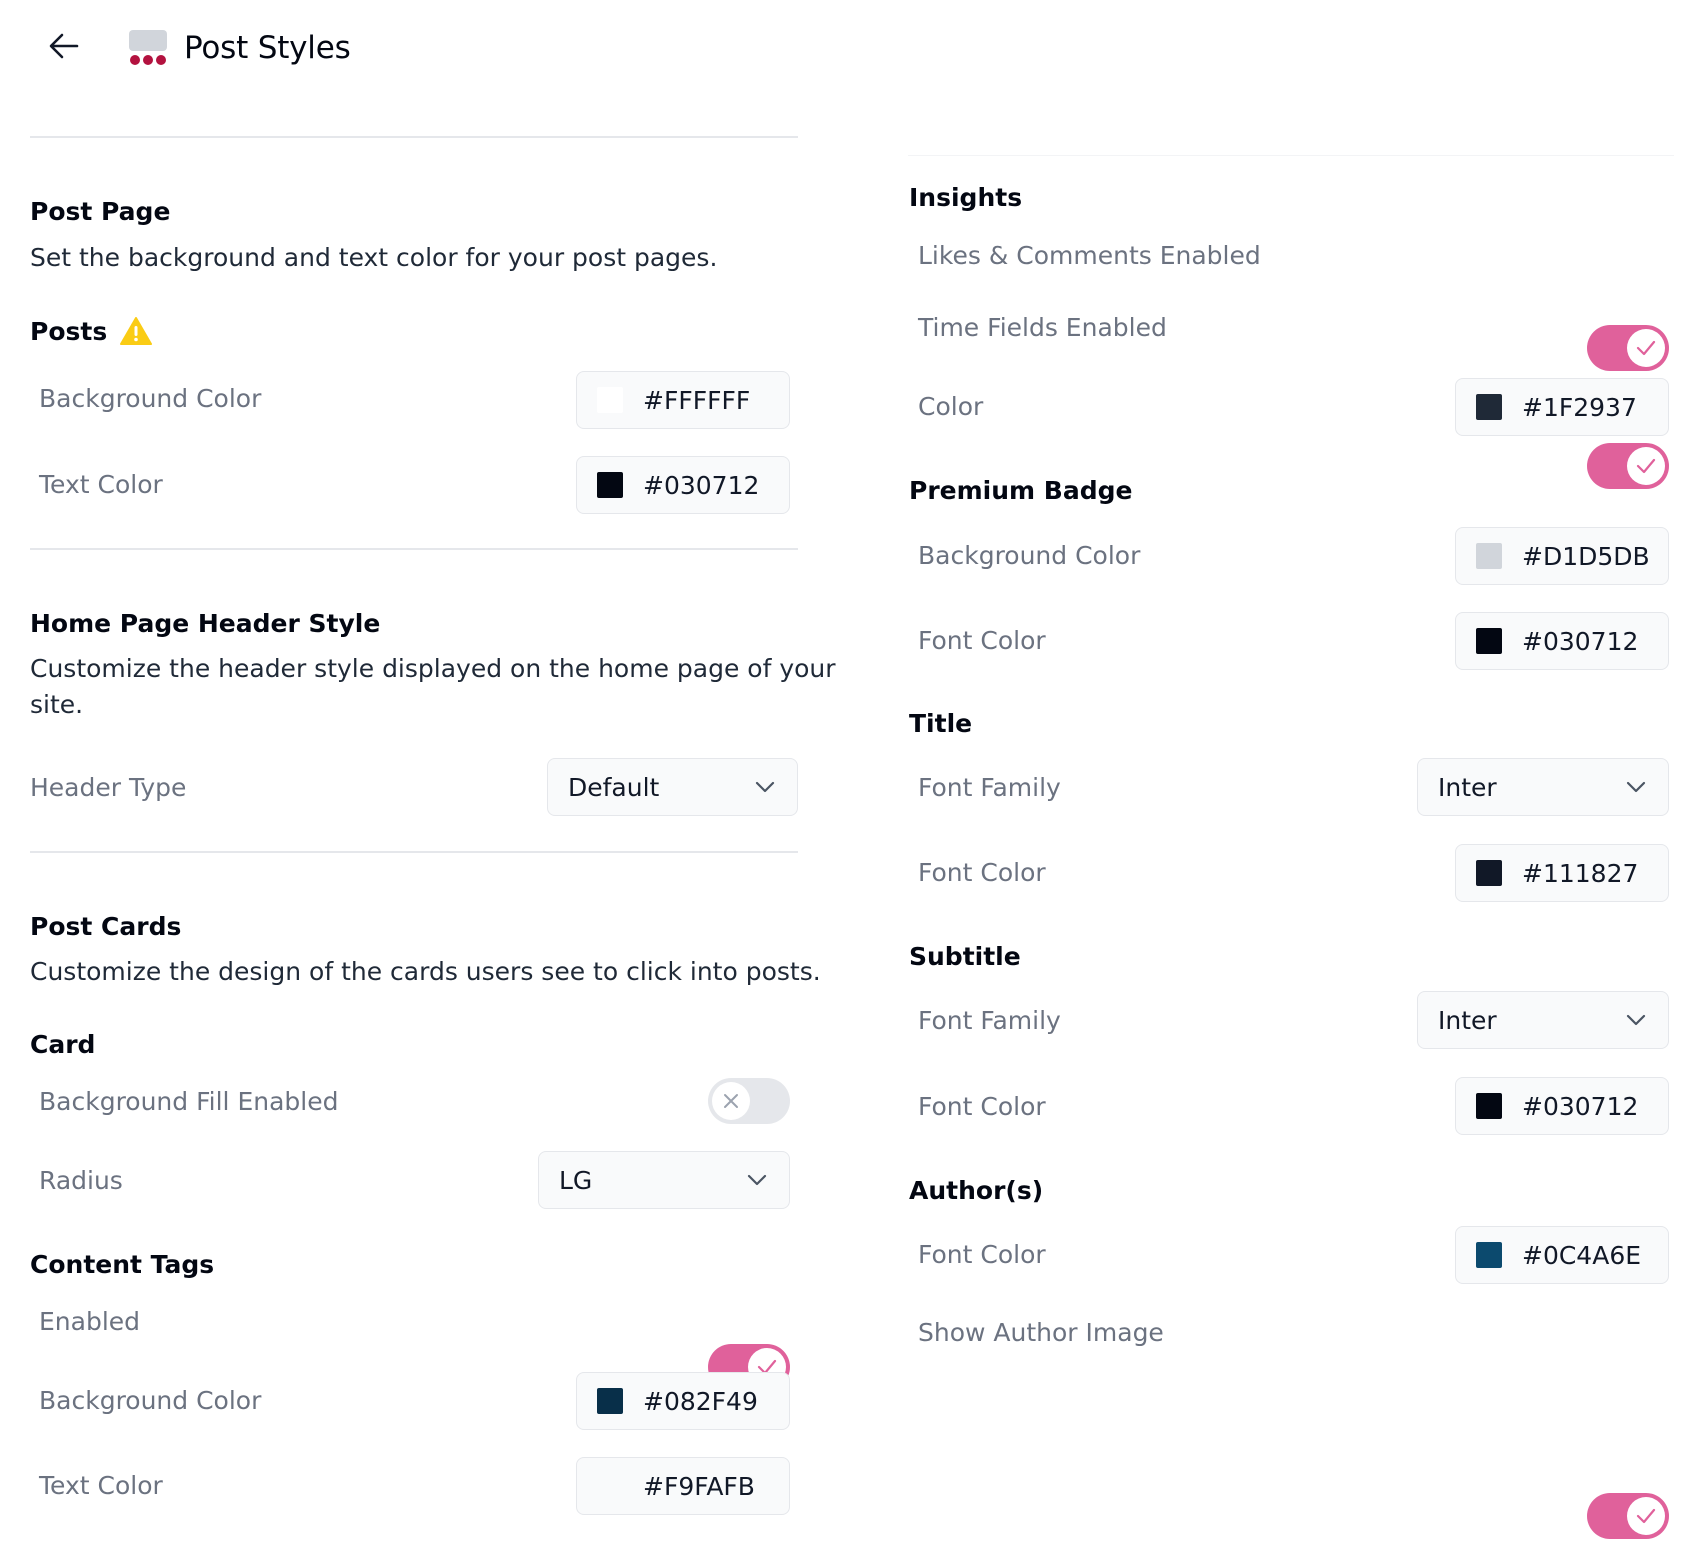 This screenshot has height=1543, width=1698. I want to click on author-font-color-input: #0C4A6E, so click(1562, 1255).